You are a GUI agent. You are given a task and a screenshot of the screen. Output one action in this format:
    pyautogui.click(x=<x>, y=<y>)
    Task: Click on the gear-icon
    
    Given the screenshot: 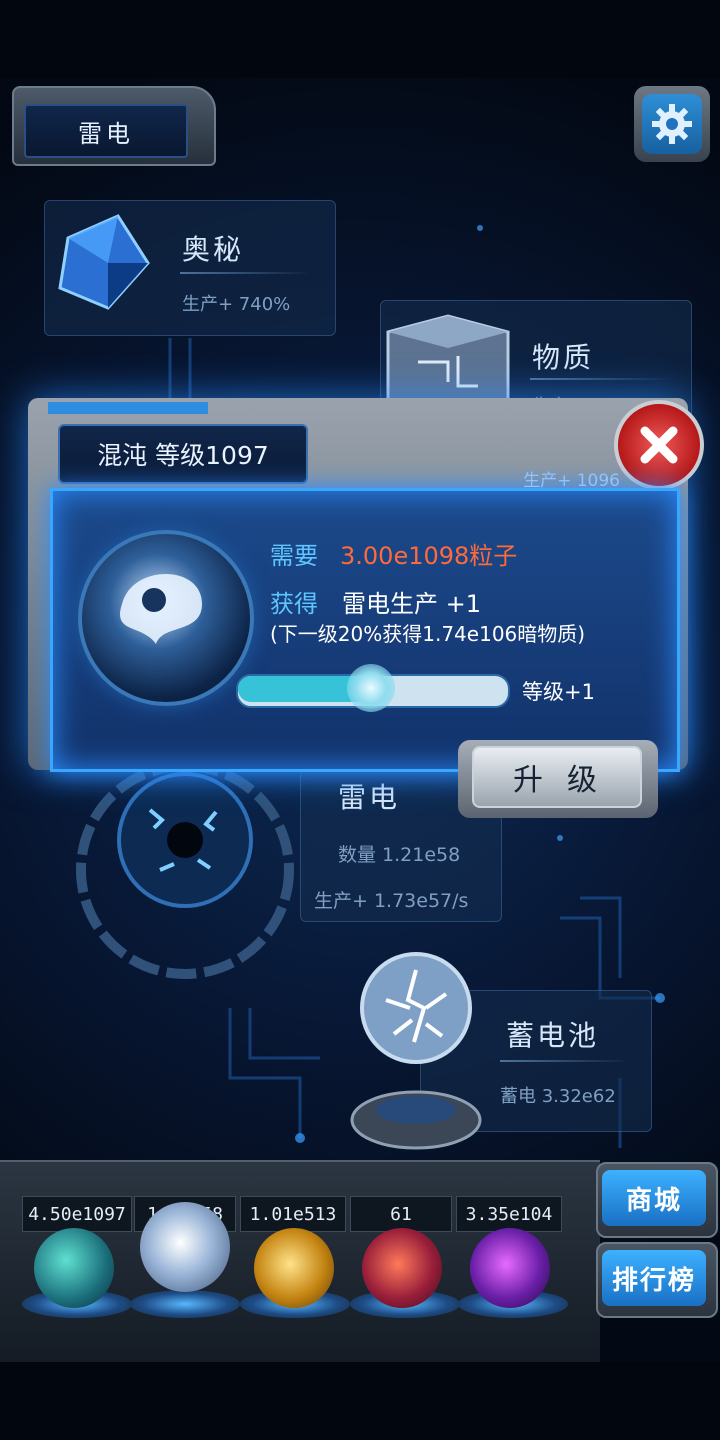 What is the action you would take?
    pyautogui.click(x=672, y=124)
    